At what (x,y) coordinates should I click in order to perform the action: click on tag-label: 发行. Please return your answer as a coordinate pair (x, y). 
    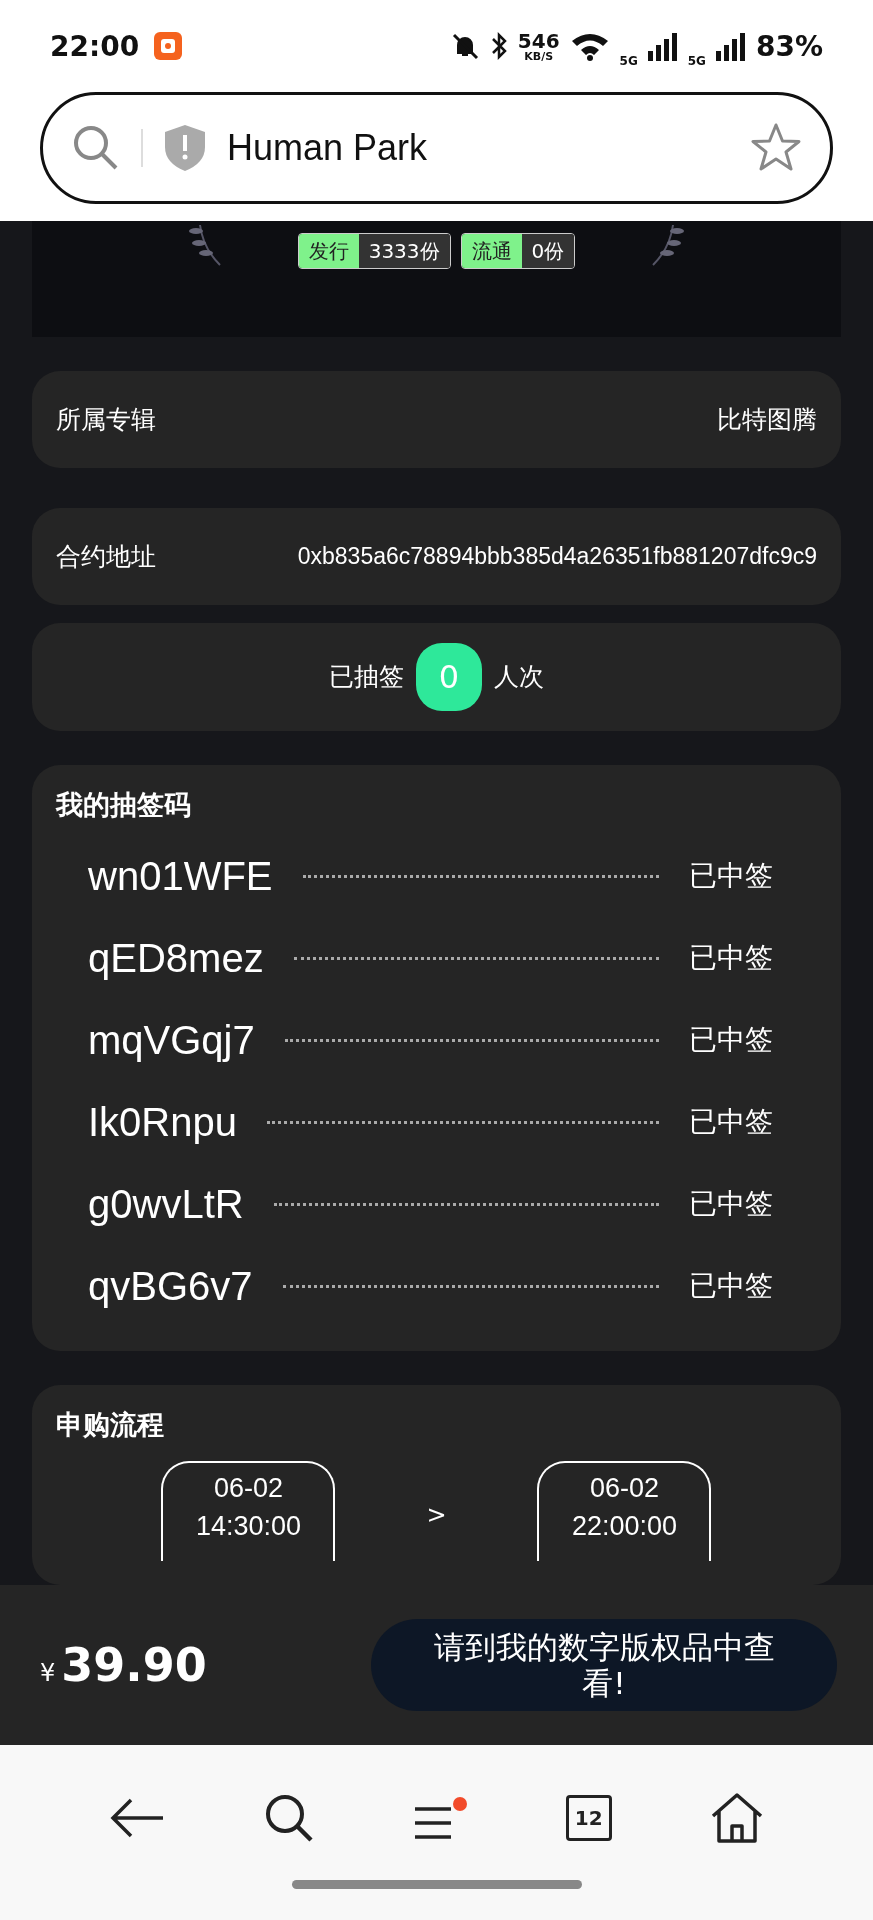
    Looking at the image, I should click on (328, 251).